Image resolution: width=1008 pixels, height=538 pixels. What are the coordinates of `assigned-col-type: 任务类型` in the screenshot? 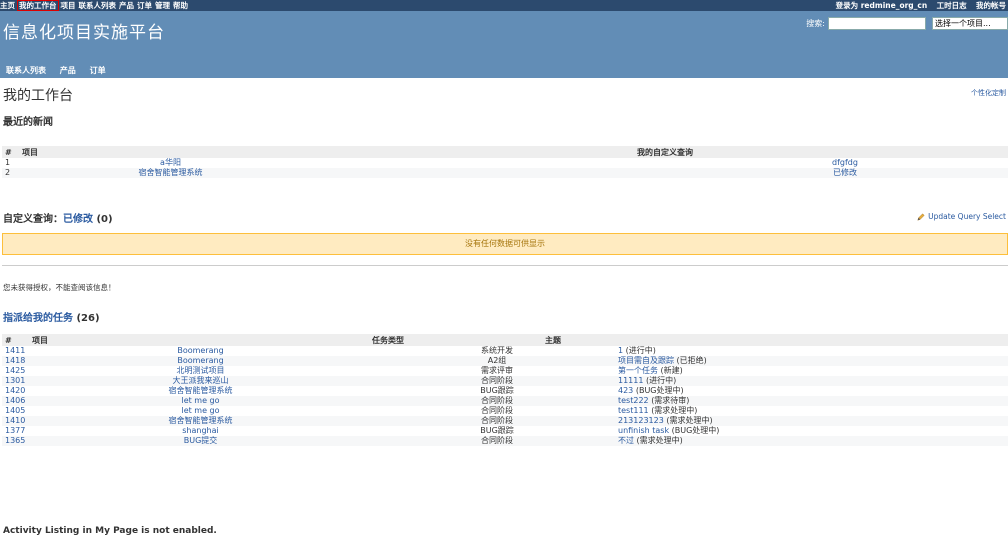 It's located at (457, 340).